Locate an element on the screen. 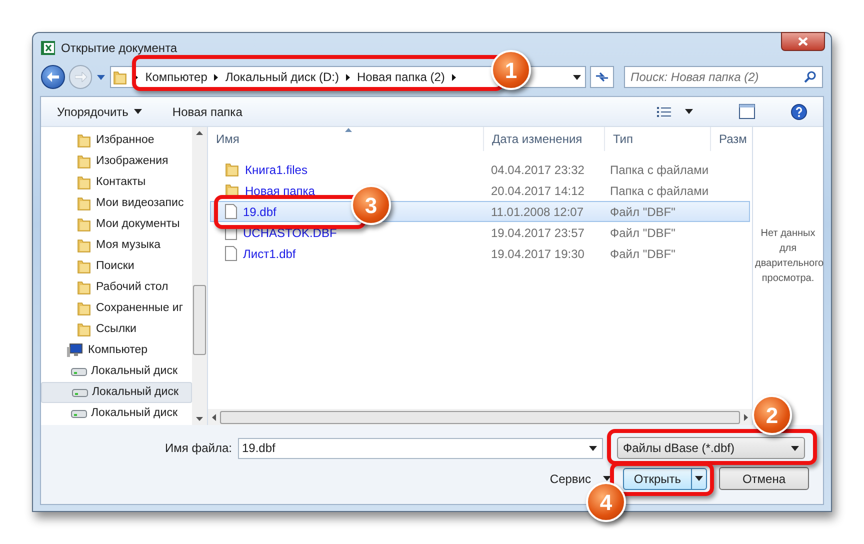  vertical-scrollbar is located at coordinates (199, 276).